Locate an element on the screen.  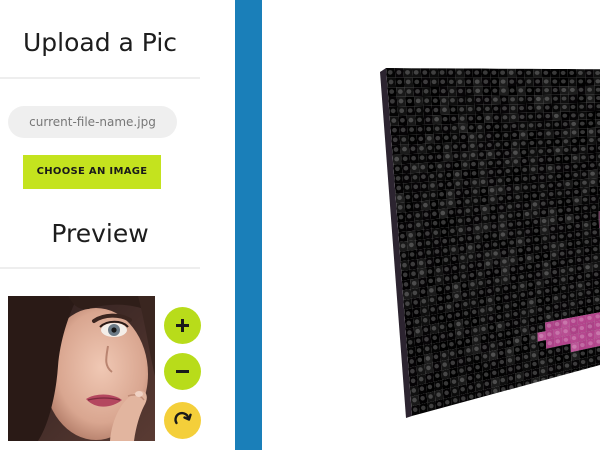
file-name-field: current-file-name.jpg is located at coordinates (92, 122).